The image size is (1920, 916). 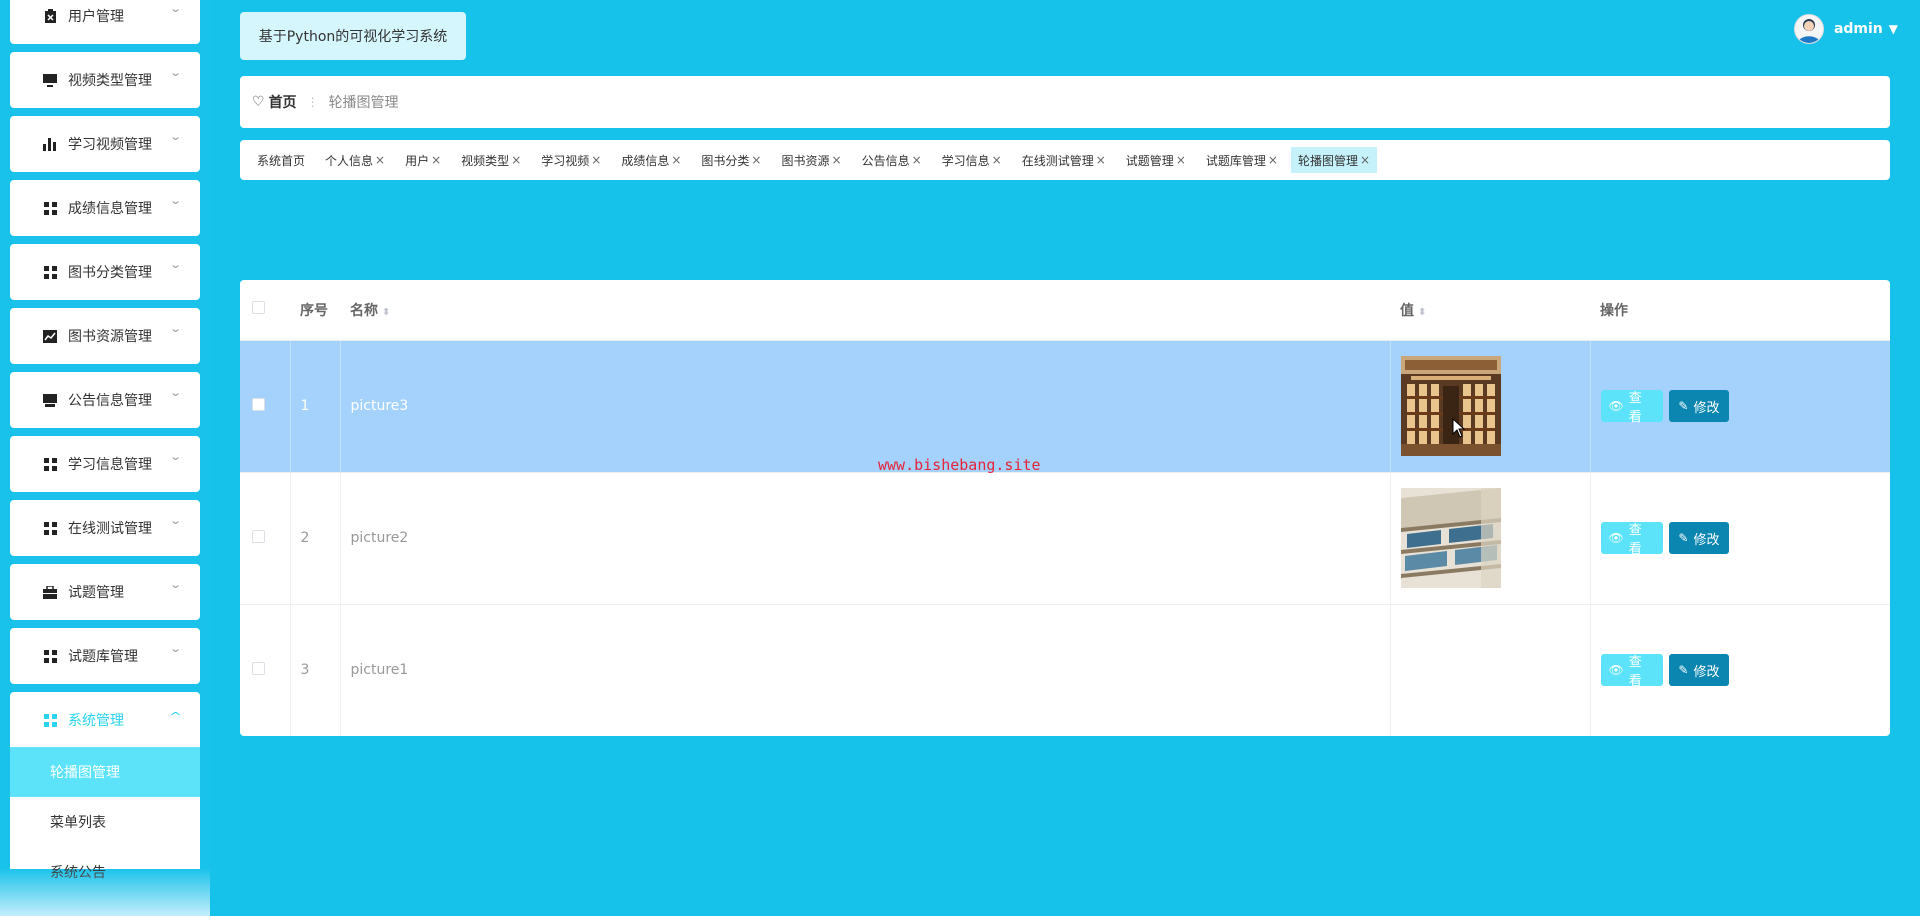 I want to click on sidebar-item-online-test: 在线测试管理 ⌄, so click(x=105, y=528).